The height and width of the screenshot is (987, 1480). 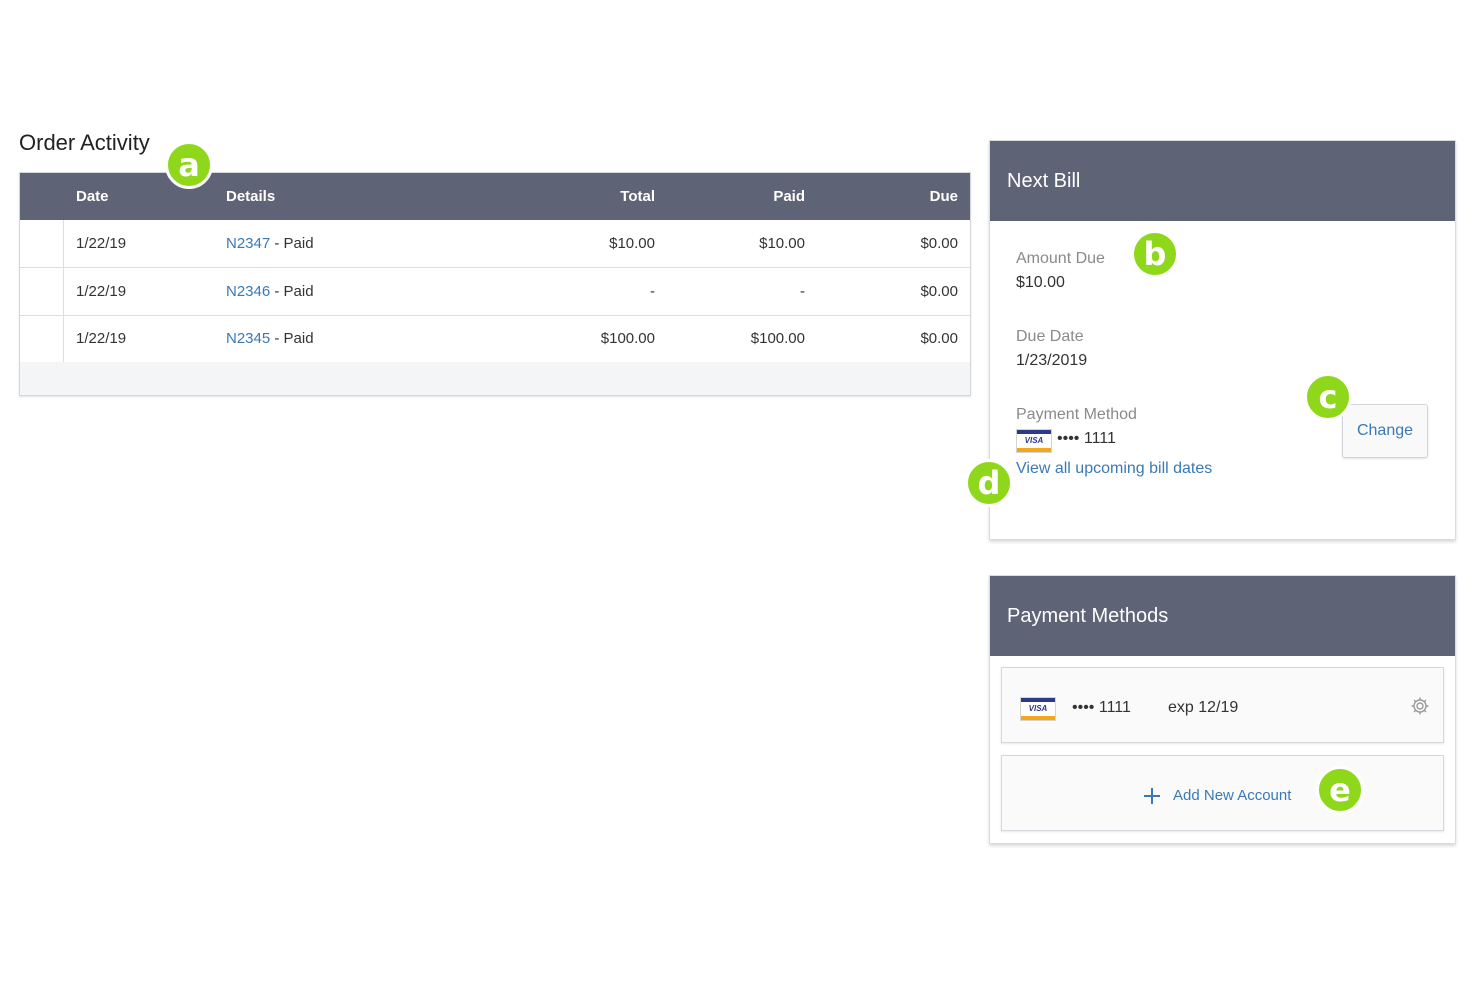 I want to click on add-new-account-label: Add New Account, so click(x=1232, y=795).